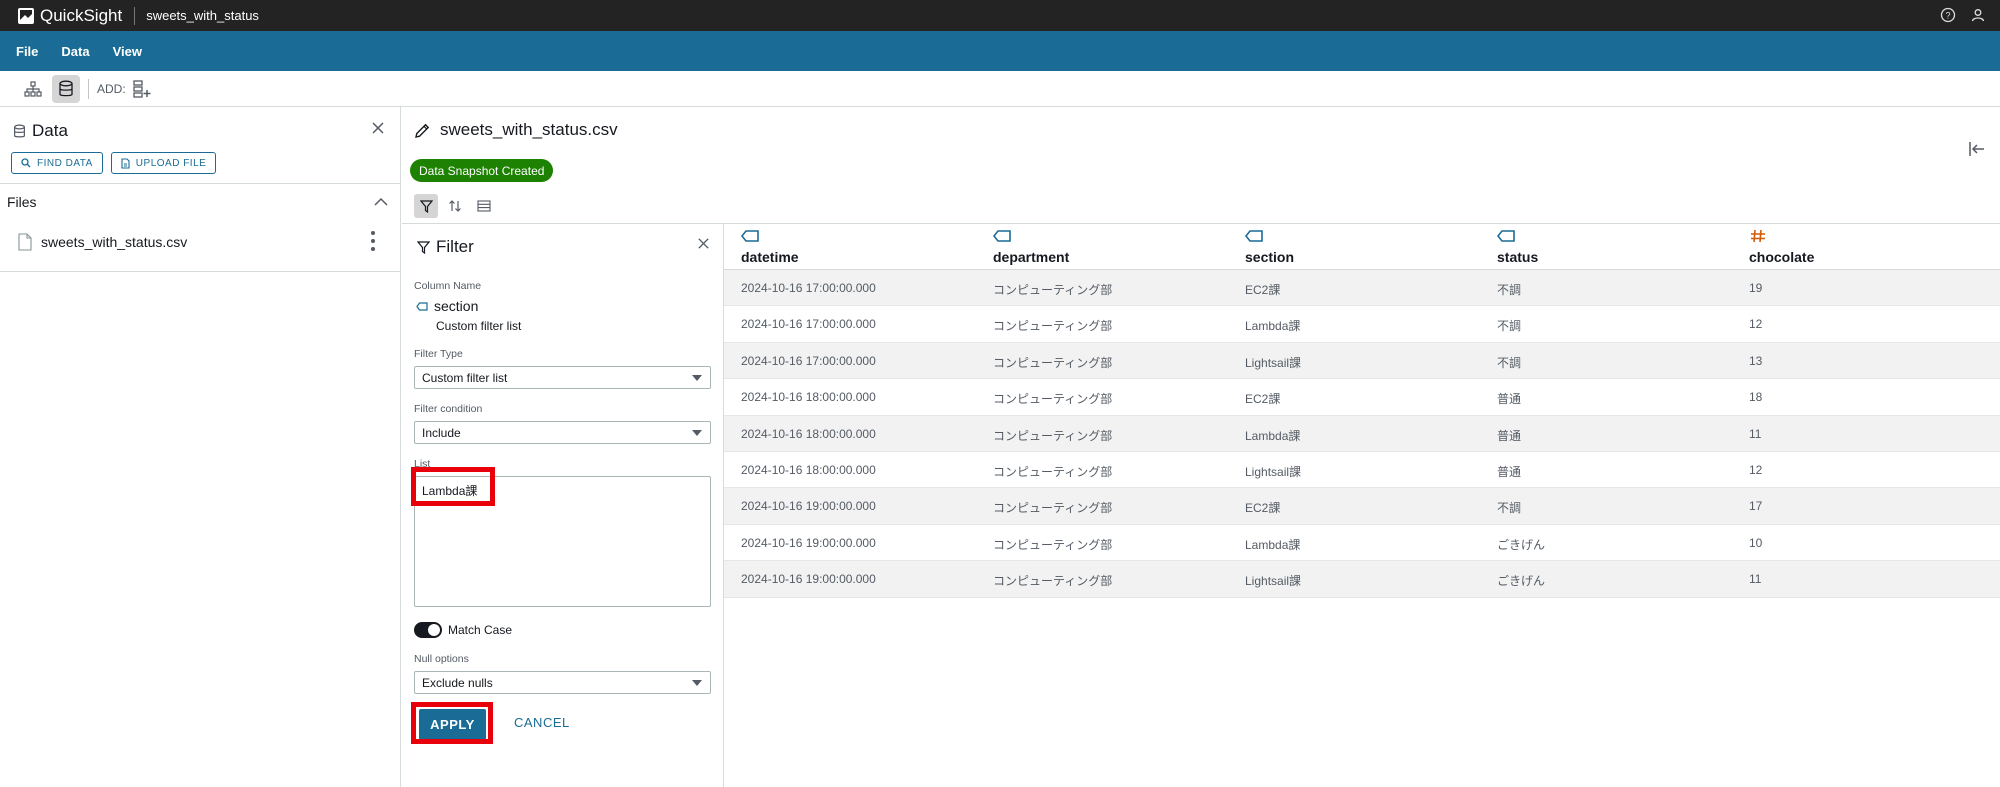 Image resolution: width=2000 pixels, height=787 pixels. I want to click on match-case-toggle, so click(428, 630).